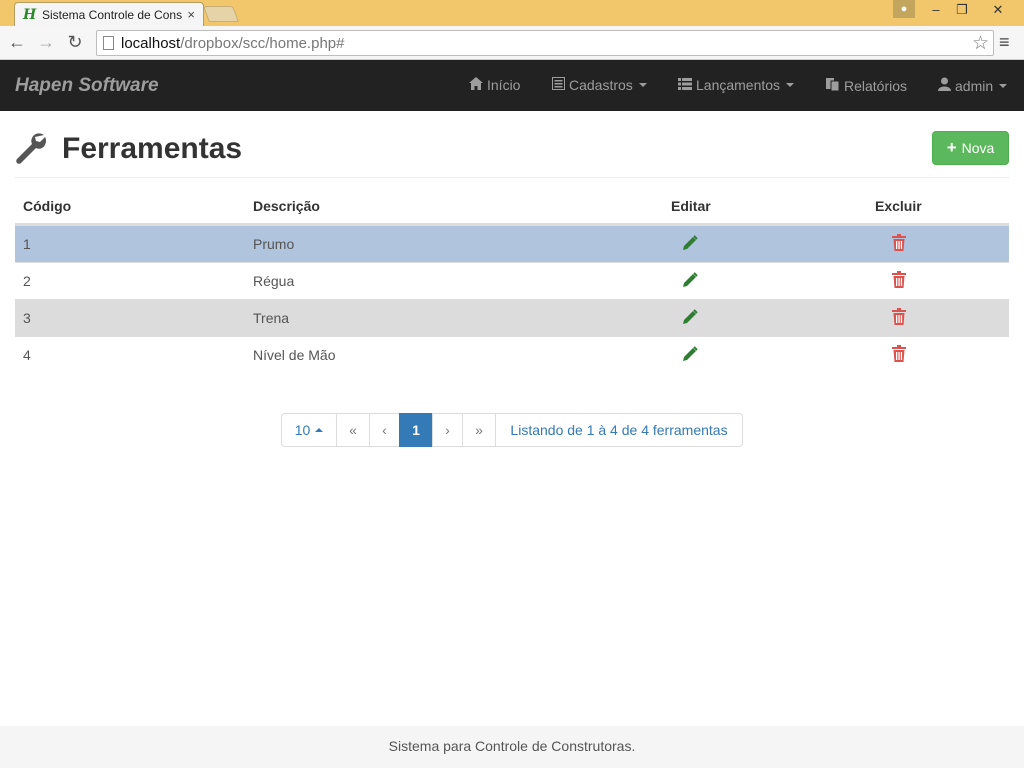  What do you see at coordinates (47, 206) in the screenshot?
I see `column-header-codigo: Código` at bounding box center [47, 206].